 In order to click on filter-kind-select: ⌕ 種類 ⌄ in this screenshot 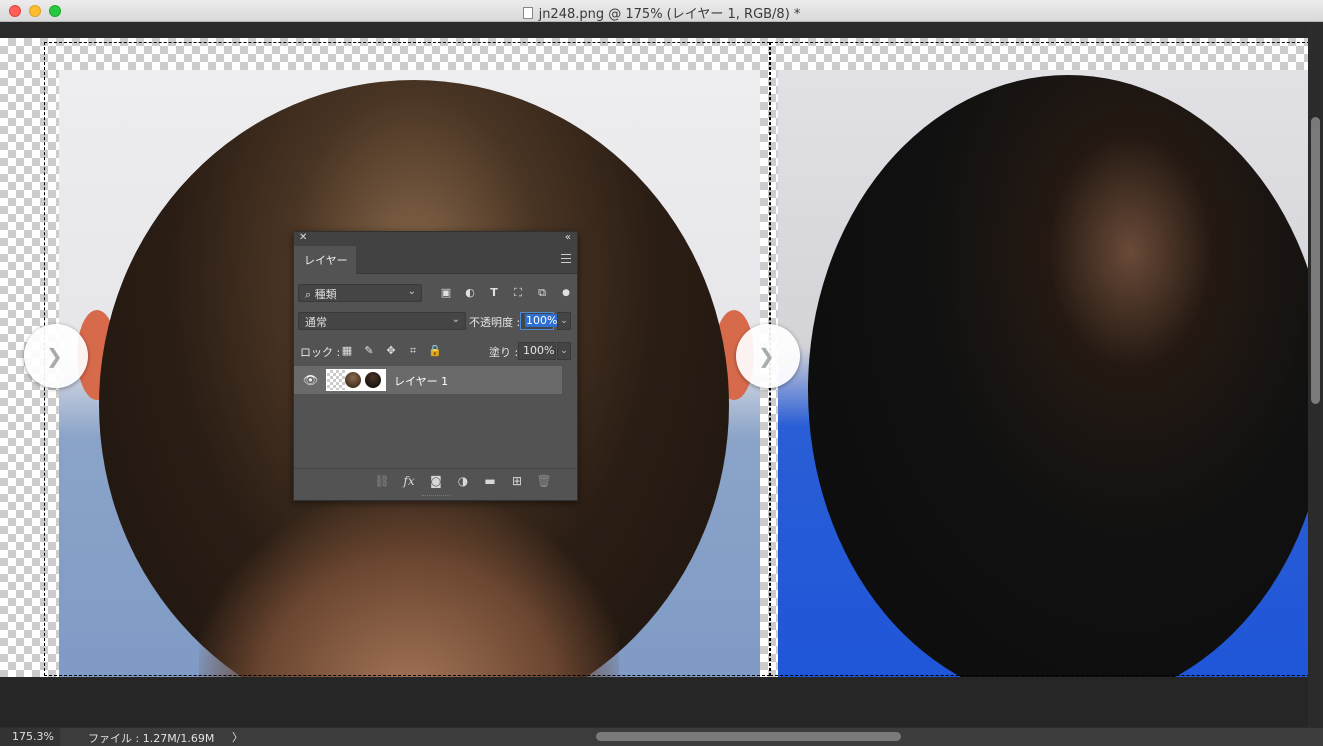, I will do `click(360, 293)`.